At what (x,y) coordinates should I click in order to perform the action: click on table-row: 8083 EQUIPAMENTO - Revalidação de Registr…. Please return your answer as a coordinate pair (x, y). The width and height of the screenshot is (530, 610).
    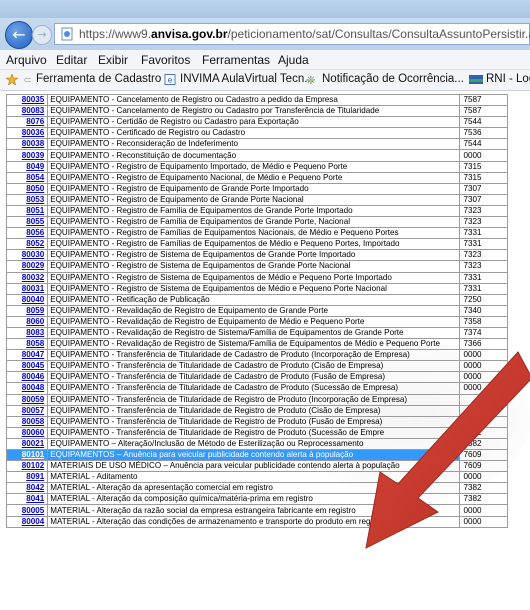
    Looking at the image, I should click on (257, 333).